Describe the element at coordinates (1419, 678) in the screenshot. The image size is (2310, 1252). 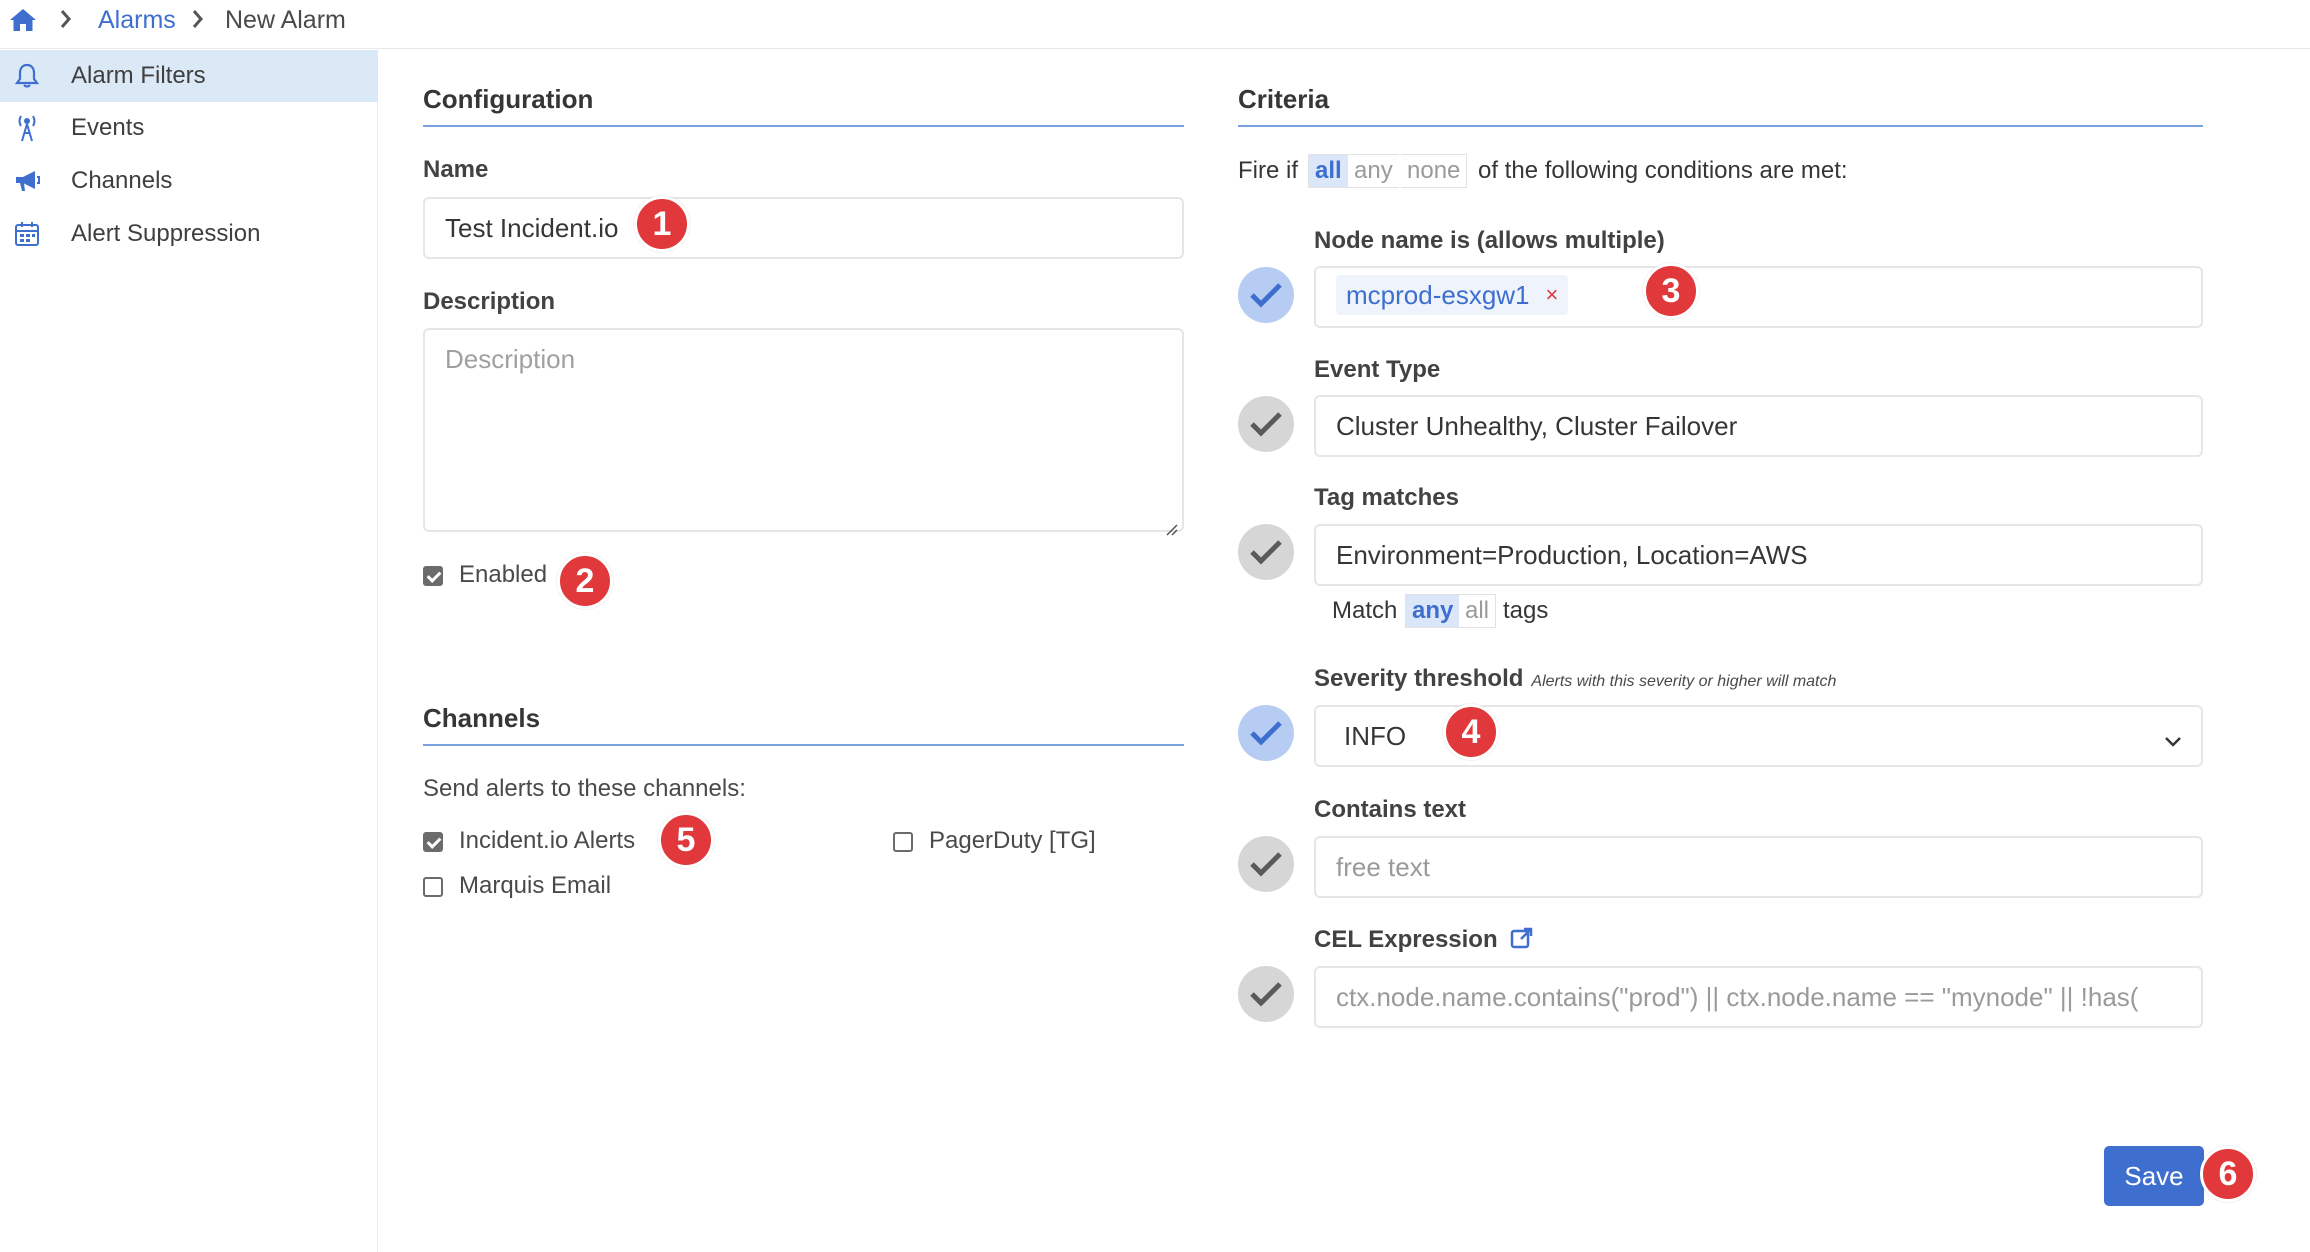
I see `severity-label-text: Severity threshold` at that location.